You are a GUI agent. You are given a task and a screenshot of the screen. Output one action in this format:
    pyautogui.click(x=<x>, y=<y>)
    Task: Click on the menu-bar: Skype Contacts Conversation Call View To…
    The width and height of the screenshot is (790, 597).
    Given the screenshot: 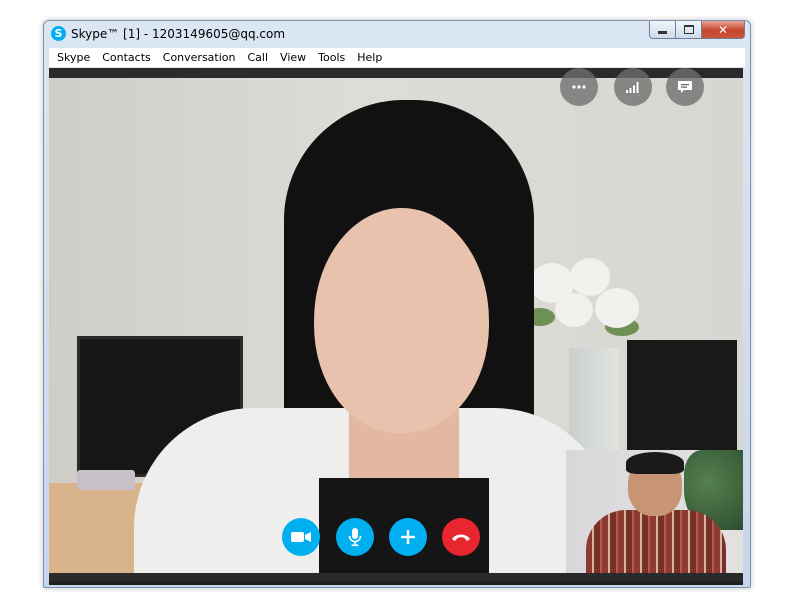 What is the action you would take?
    pyautogui.click(x=397, y=58)
    